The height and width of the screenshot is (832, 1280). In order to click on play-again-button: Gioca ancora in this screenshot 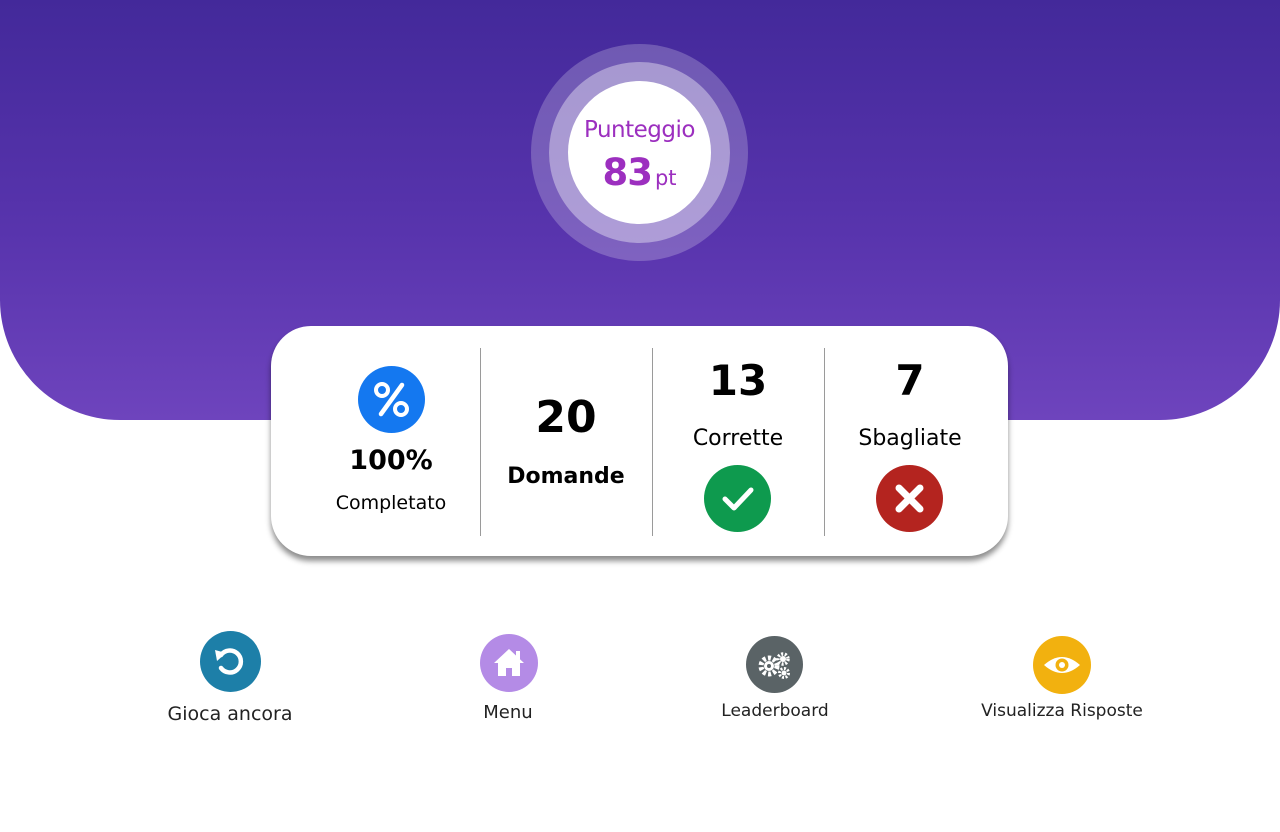, I will do `click(230, 681)`.